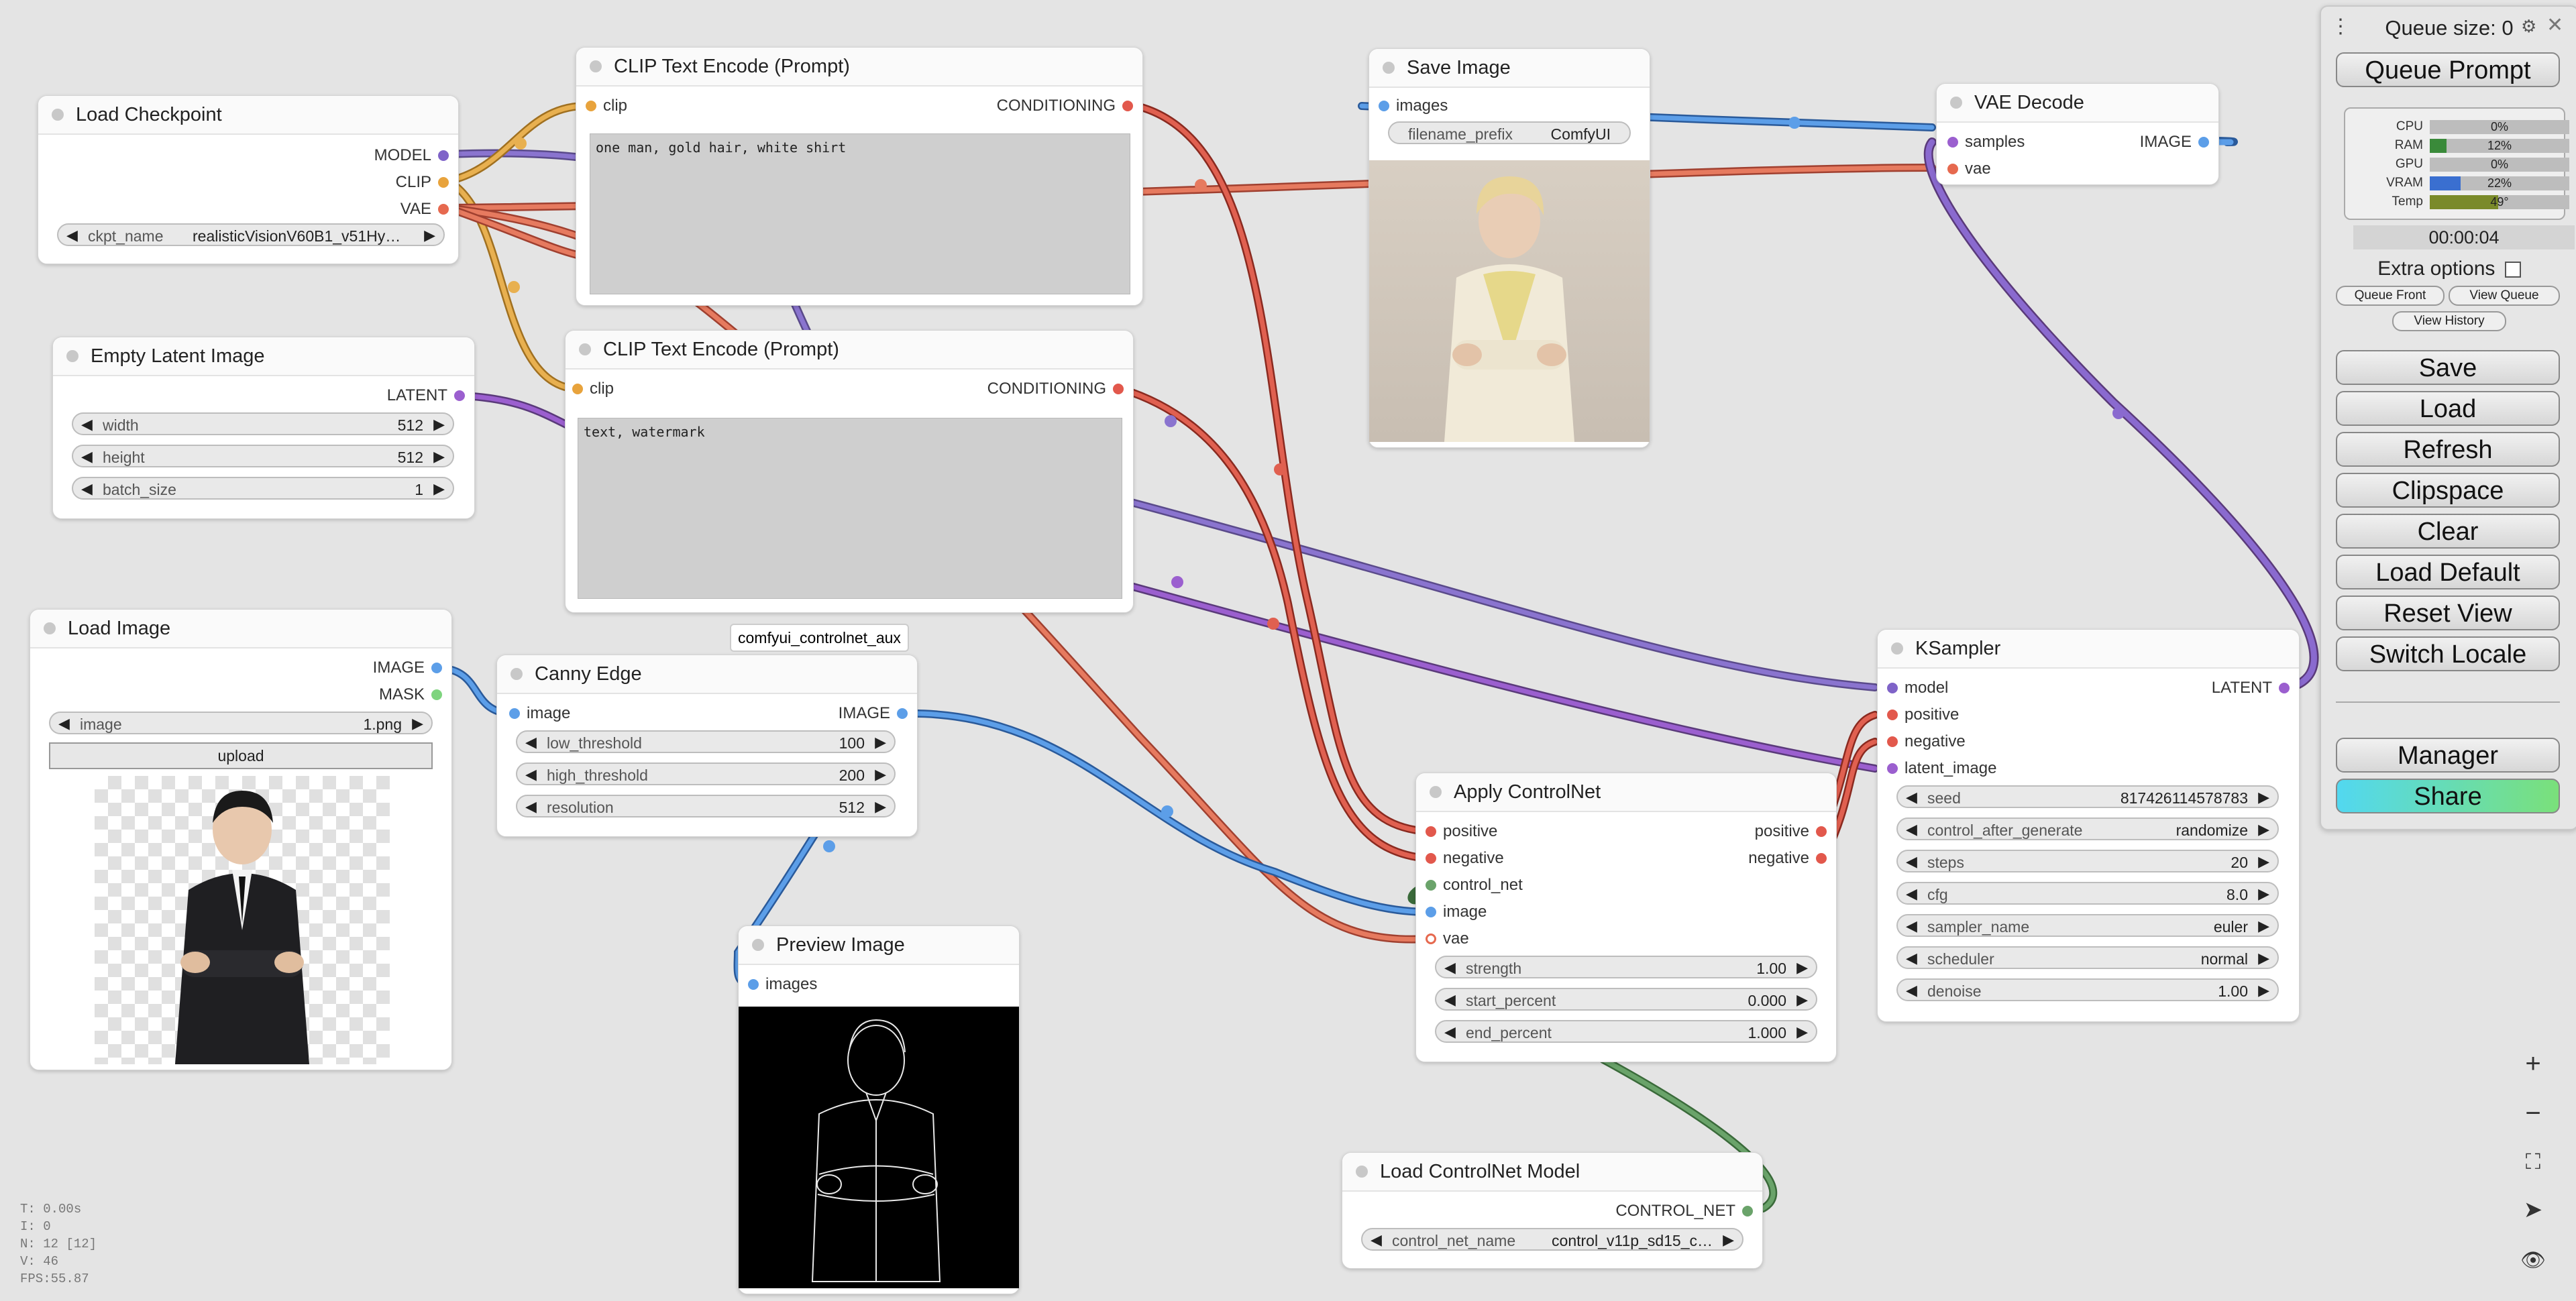  I want to click on node-title: Load Image, so click(240, 629).